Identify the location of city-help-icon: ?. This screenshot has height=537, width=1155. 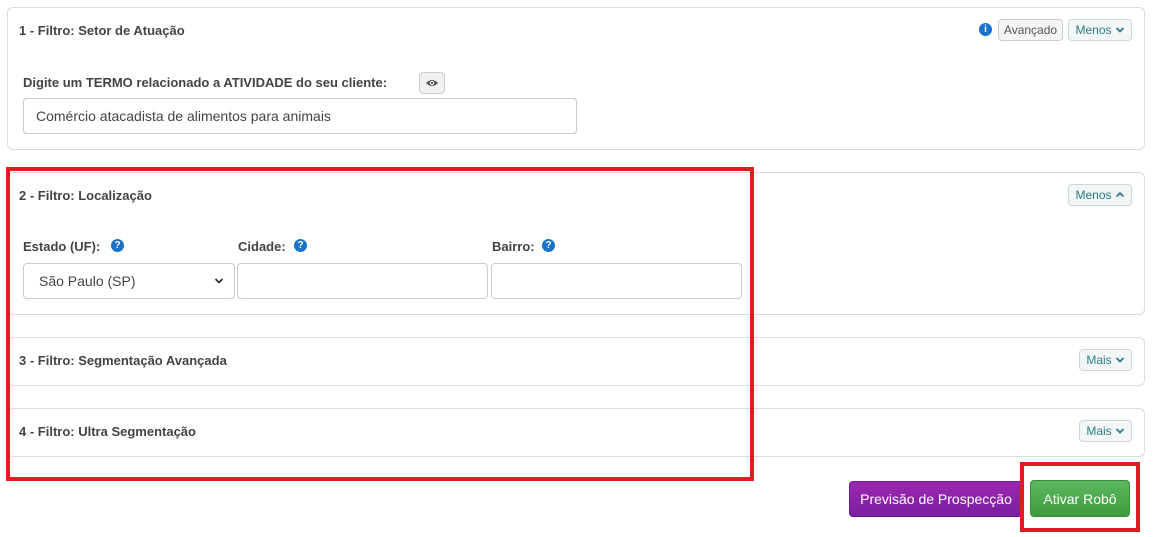
(300, 245).